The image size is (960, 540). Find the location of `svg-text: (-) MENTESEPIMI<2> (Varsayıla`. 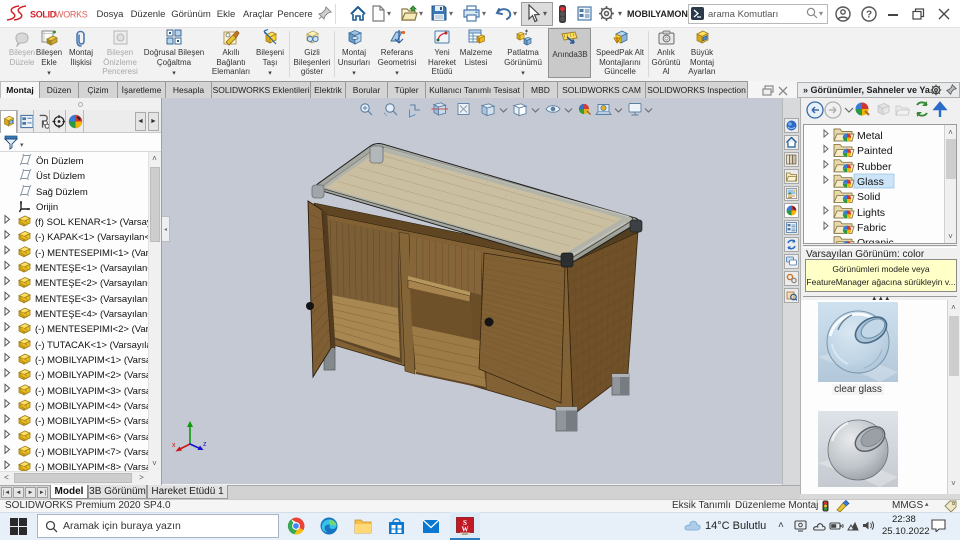

svg-text: (-) MENTESEPIMI<2> (Varsayıla is located at coordinates (91, 329).